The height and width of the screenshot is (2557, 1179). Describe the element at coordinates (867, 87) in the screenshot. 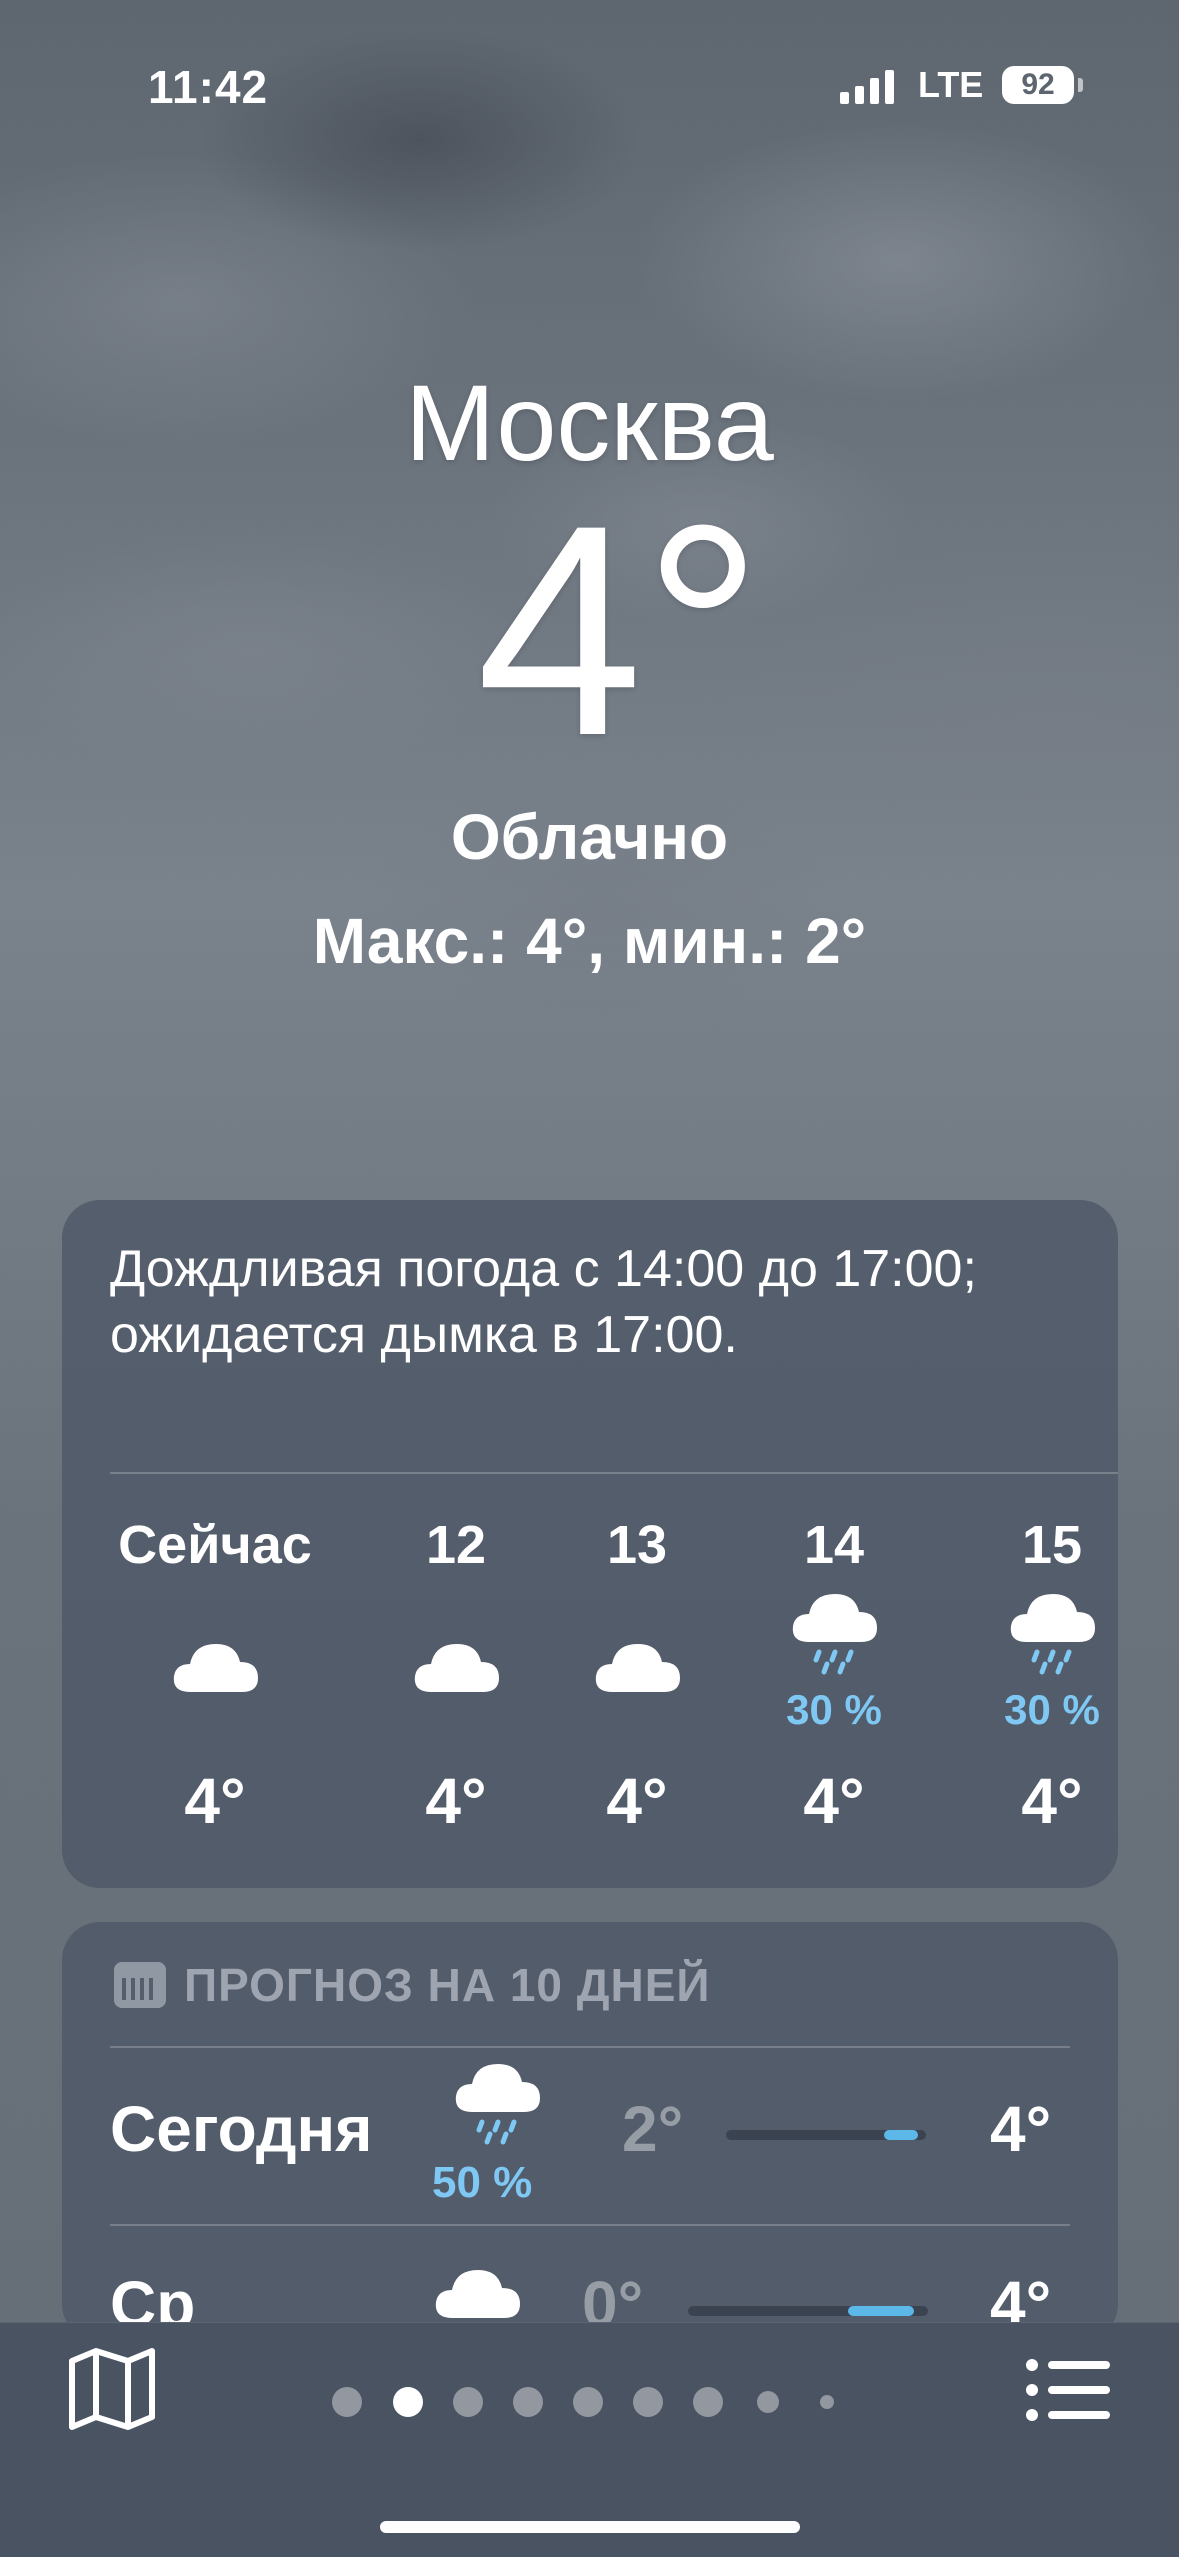

I see `cellular-signal-icon` at that location.